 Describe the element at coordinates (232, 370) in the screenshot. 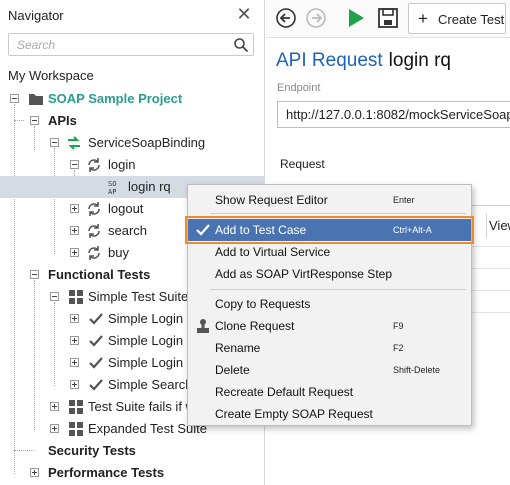

I see `menu-item-label: Delete` at that location.